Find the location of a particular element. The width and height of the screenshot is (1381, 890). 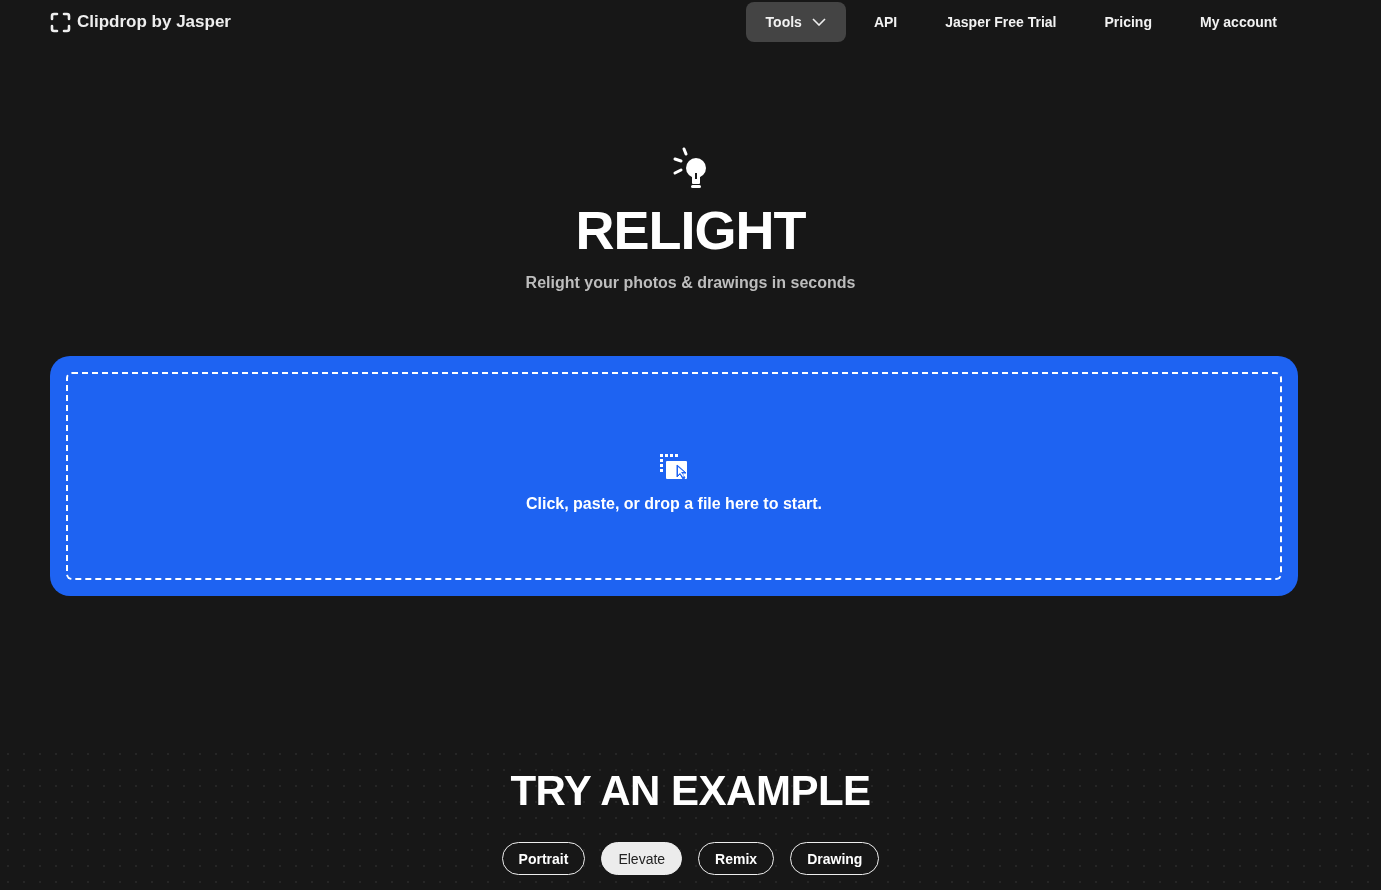

nav-link: API is located at coordinates (885, 22).